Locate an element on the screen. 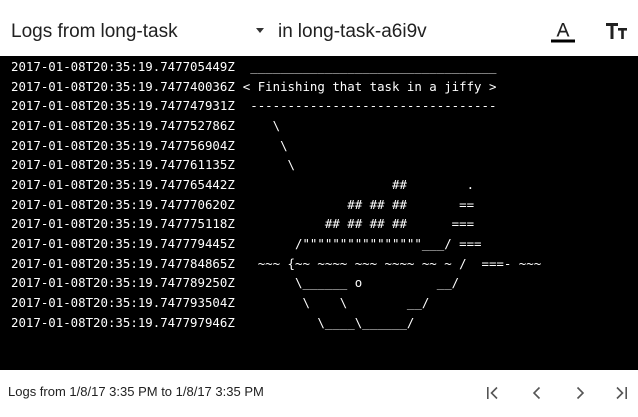  log-message: /""""""""""""""""___/ === is located at coordinates (362, 243).